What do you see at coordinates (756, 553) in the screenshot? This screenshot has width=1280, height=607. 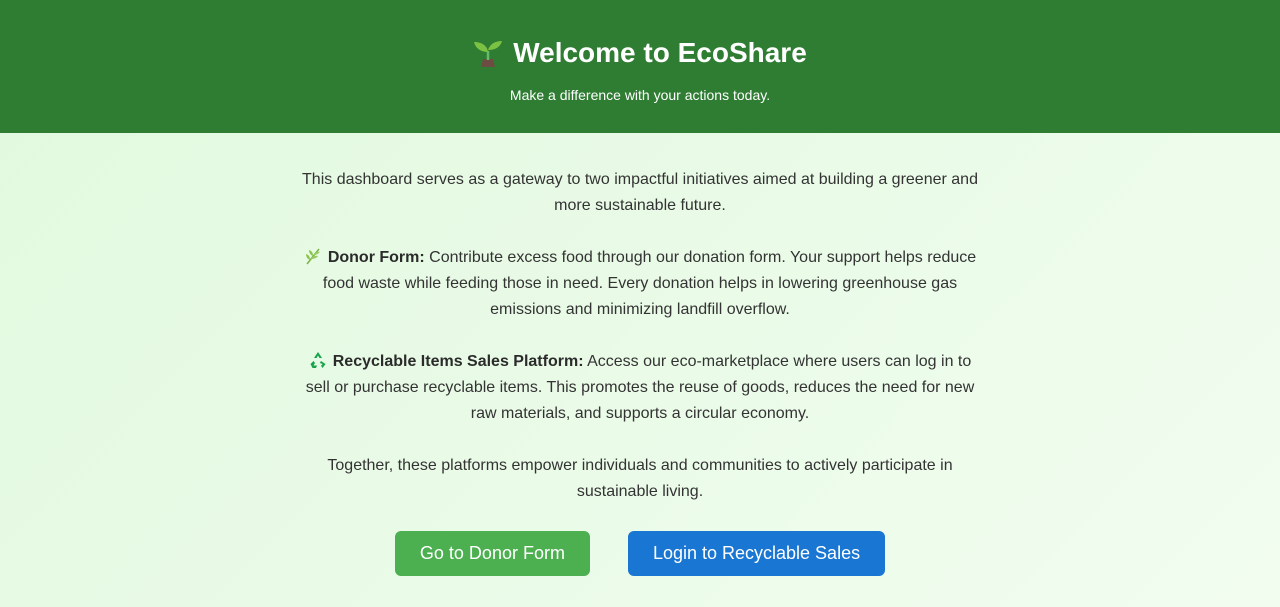 I see `recyclable-sales-login-button: Login to Recyclable Sales` at bounding box center [756, 553].